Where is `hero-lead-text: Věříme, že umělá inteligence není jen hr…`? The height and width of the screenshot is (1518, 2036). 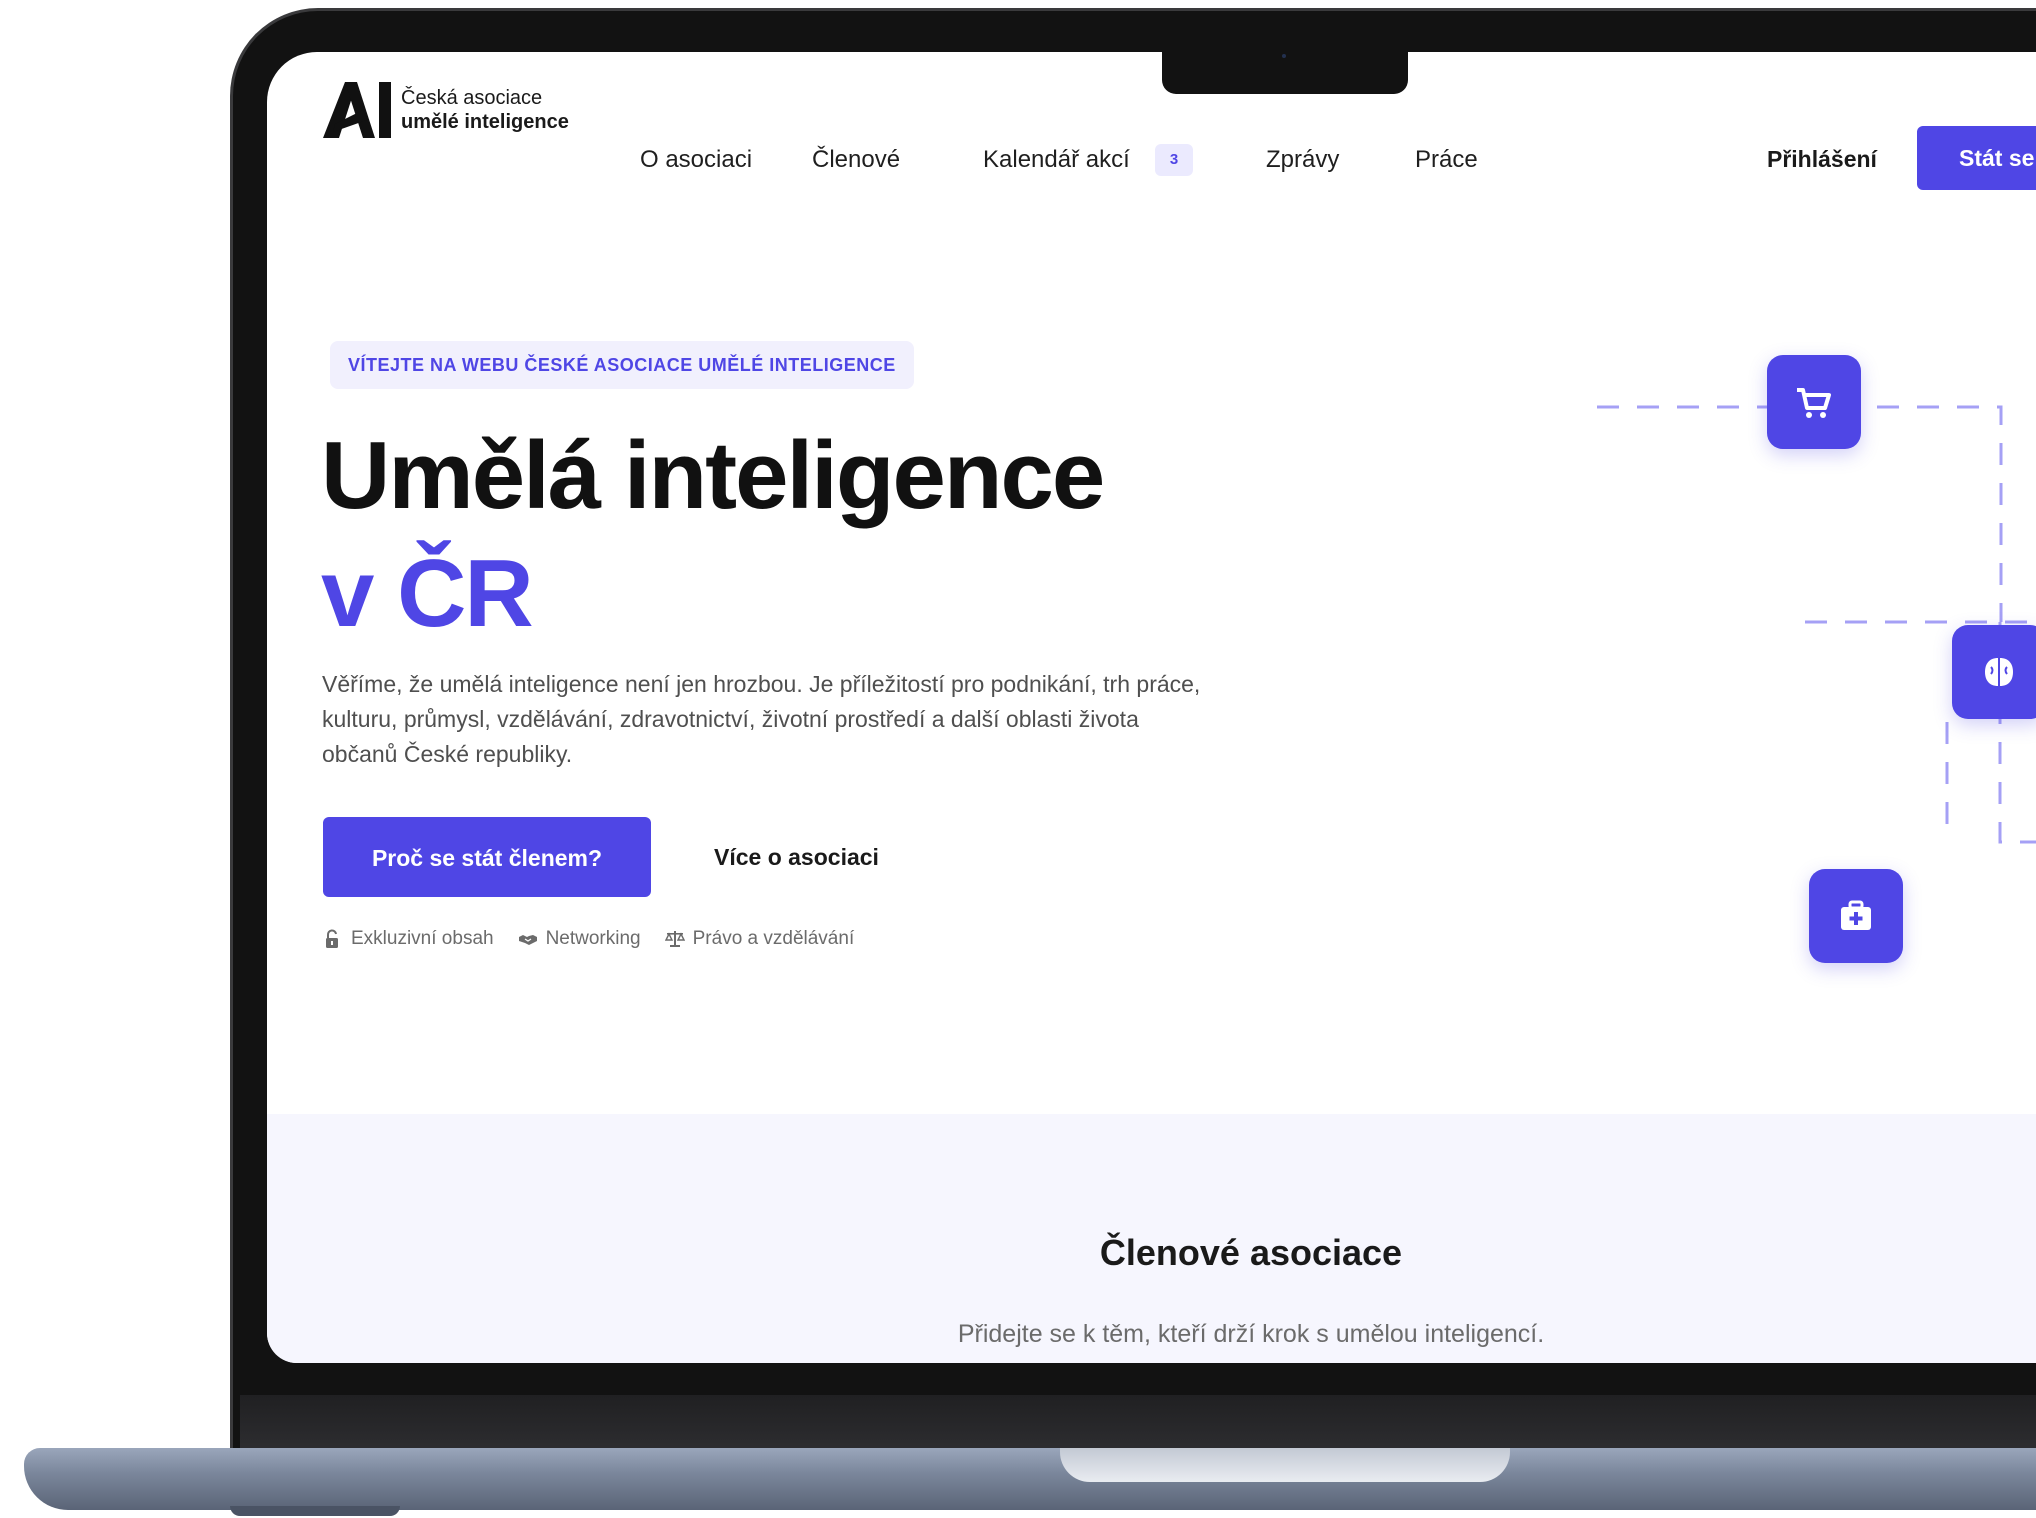
hero-lead-text: Věříme, že umělá inteligence není jen hr… is located at coordinates (761, 719).